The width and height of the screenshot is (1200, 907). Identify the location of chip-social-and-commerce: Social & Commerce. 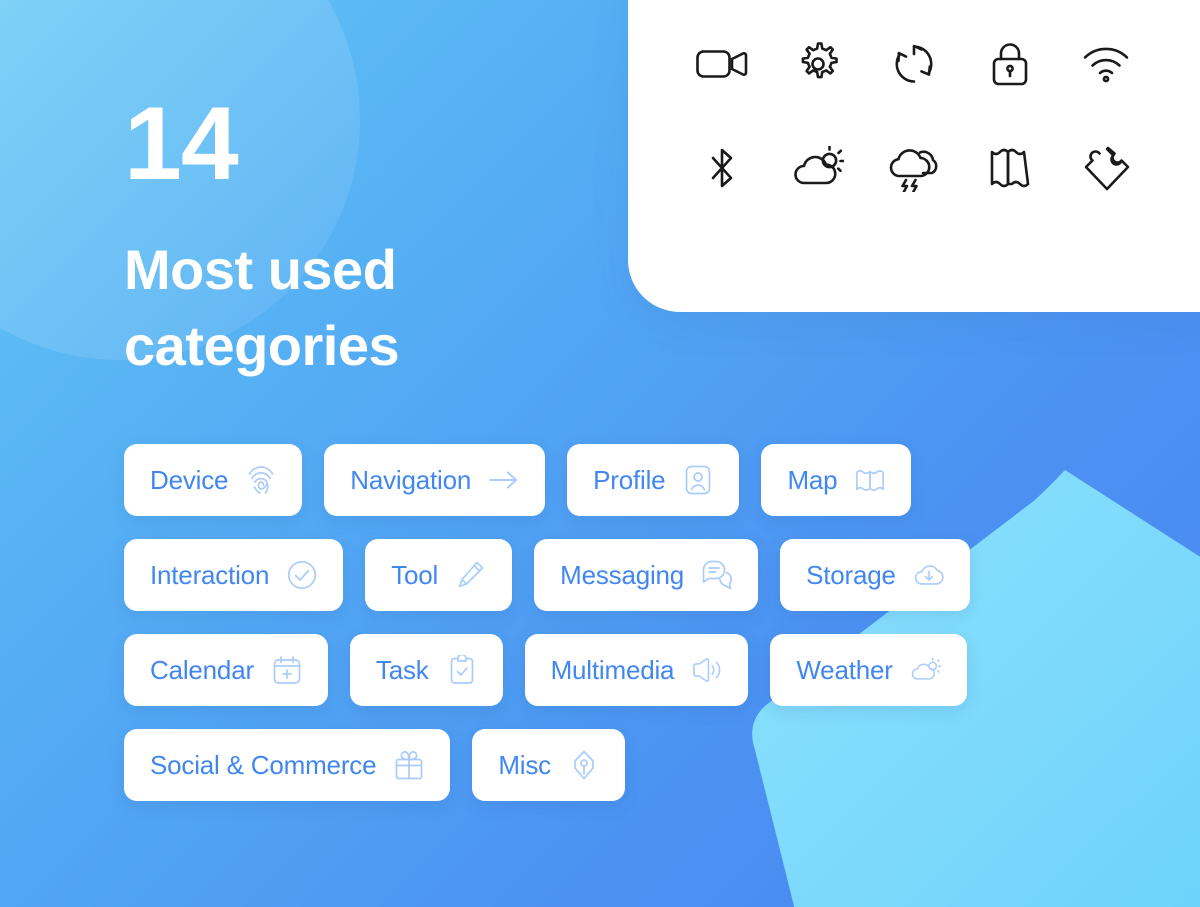
(287, 765).